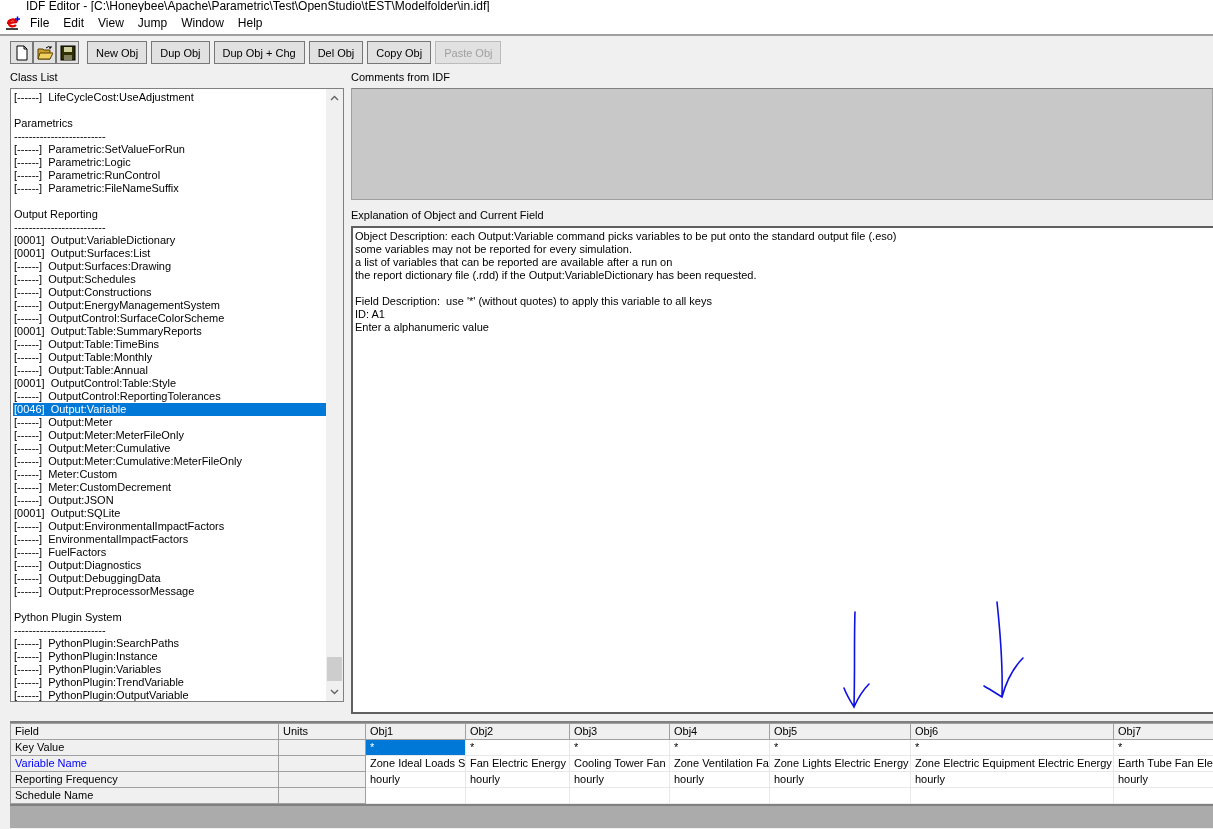 Image resolution: width=1213 pixels, height=829 pixels. Describe the element at coordinates (202, 23) in the screenshot. I see `menu-item: Window` at that location.